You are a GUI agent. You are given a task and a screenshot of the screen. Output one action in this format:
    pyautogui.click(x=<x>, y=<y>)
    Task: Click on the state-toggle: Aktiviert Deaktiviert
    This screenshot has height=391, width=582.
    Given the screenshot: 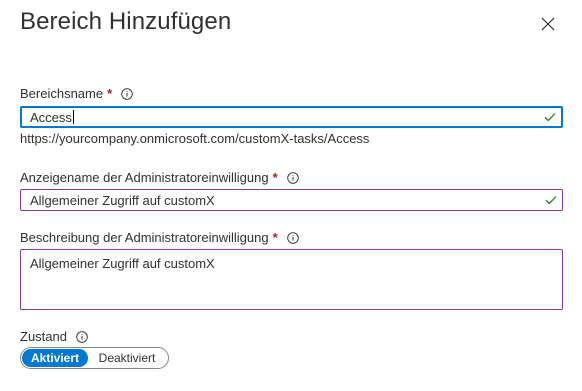 What is the action you would take?
    pyautogui.click(x=94, y=358)
    